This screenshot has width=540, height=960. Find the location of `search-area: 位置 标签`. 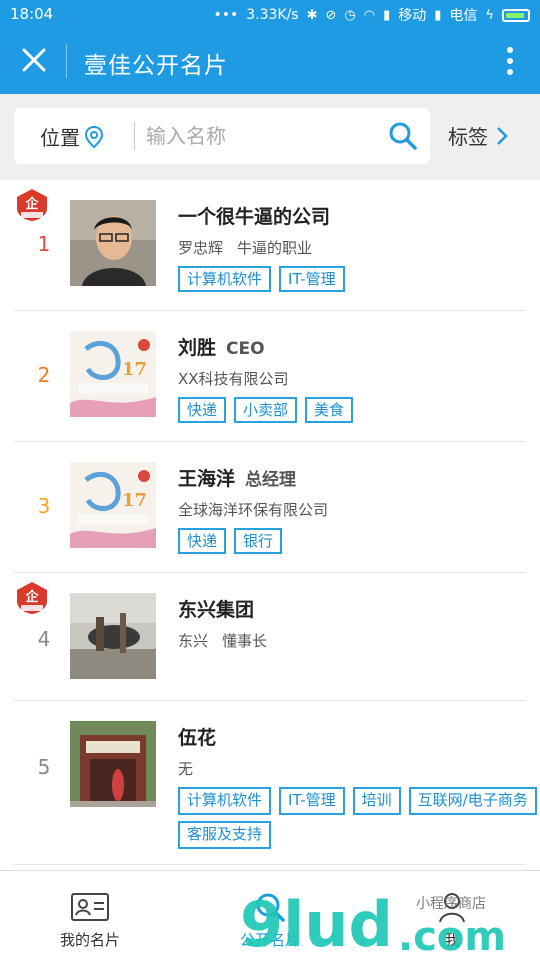

search-area: 位置 标签 is located at coordinates (270, 137).